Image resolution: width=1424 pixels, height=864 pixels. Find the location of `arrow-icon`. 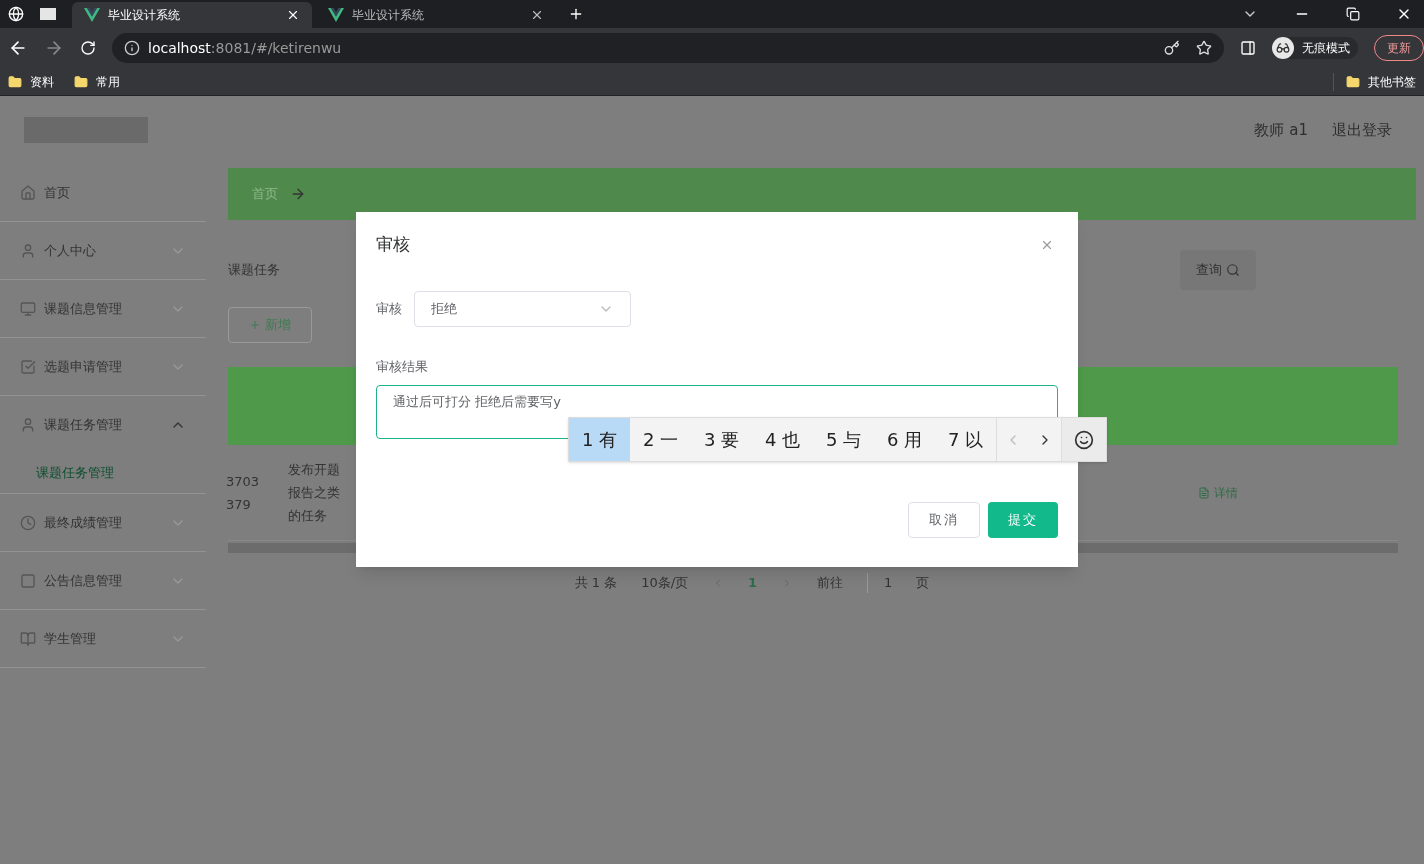

arrow-icon is located at coordinates (298, 194).